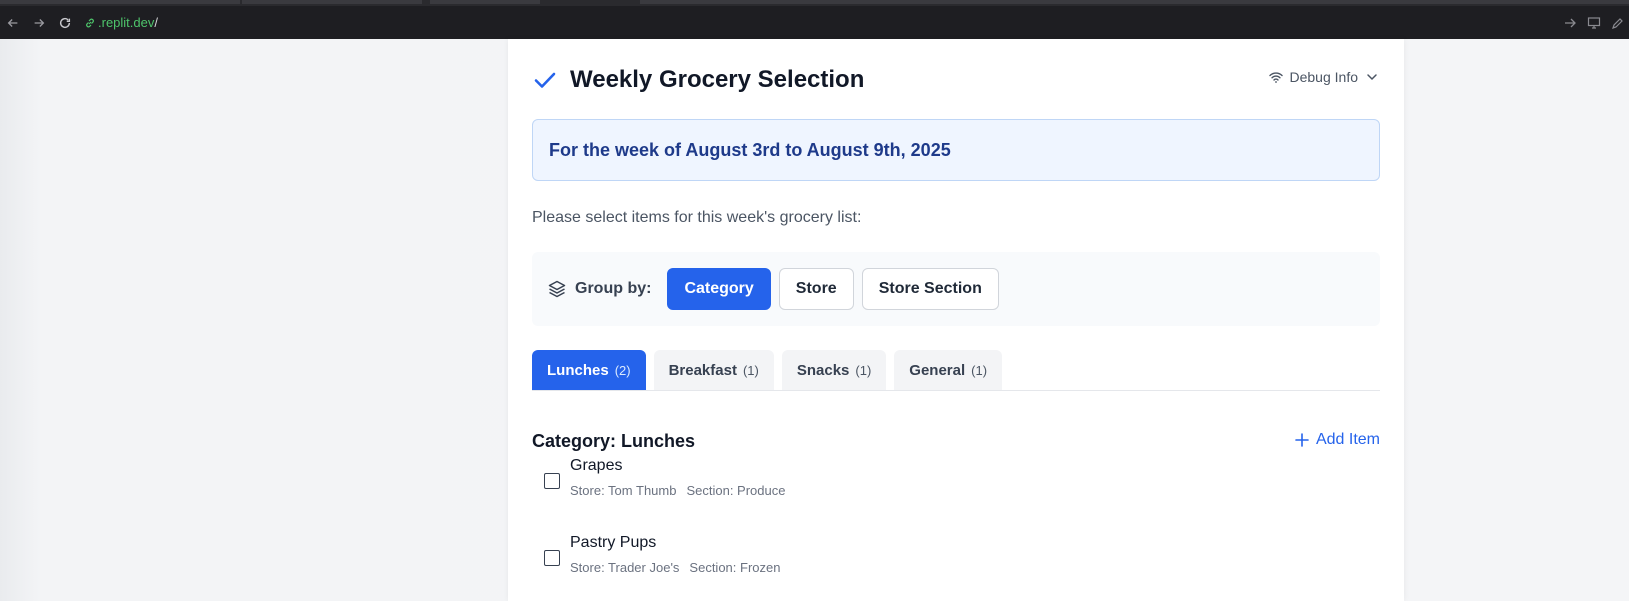  What do you see at coordinates (816, 289) in the screenshot?
I see `group-by-store-button: Store` at bounding box center [816, 289].